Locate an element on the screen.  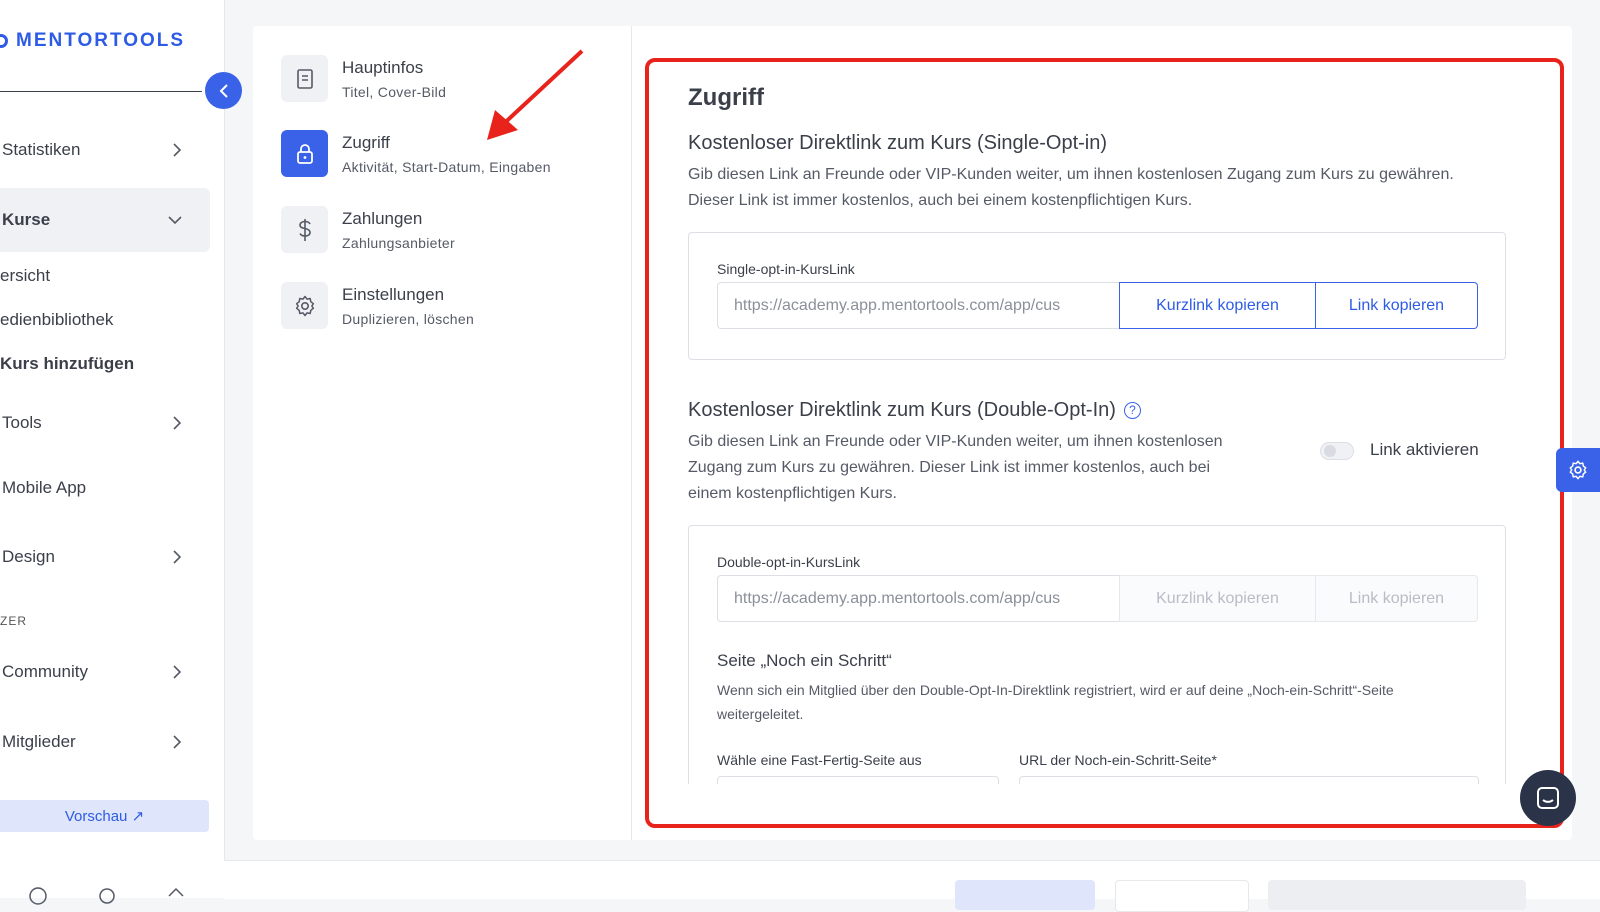
chat-support-button is located at coordinates (1548, 798).